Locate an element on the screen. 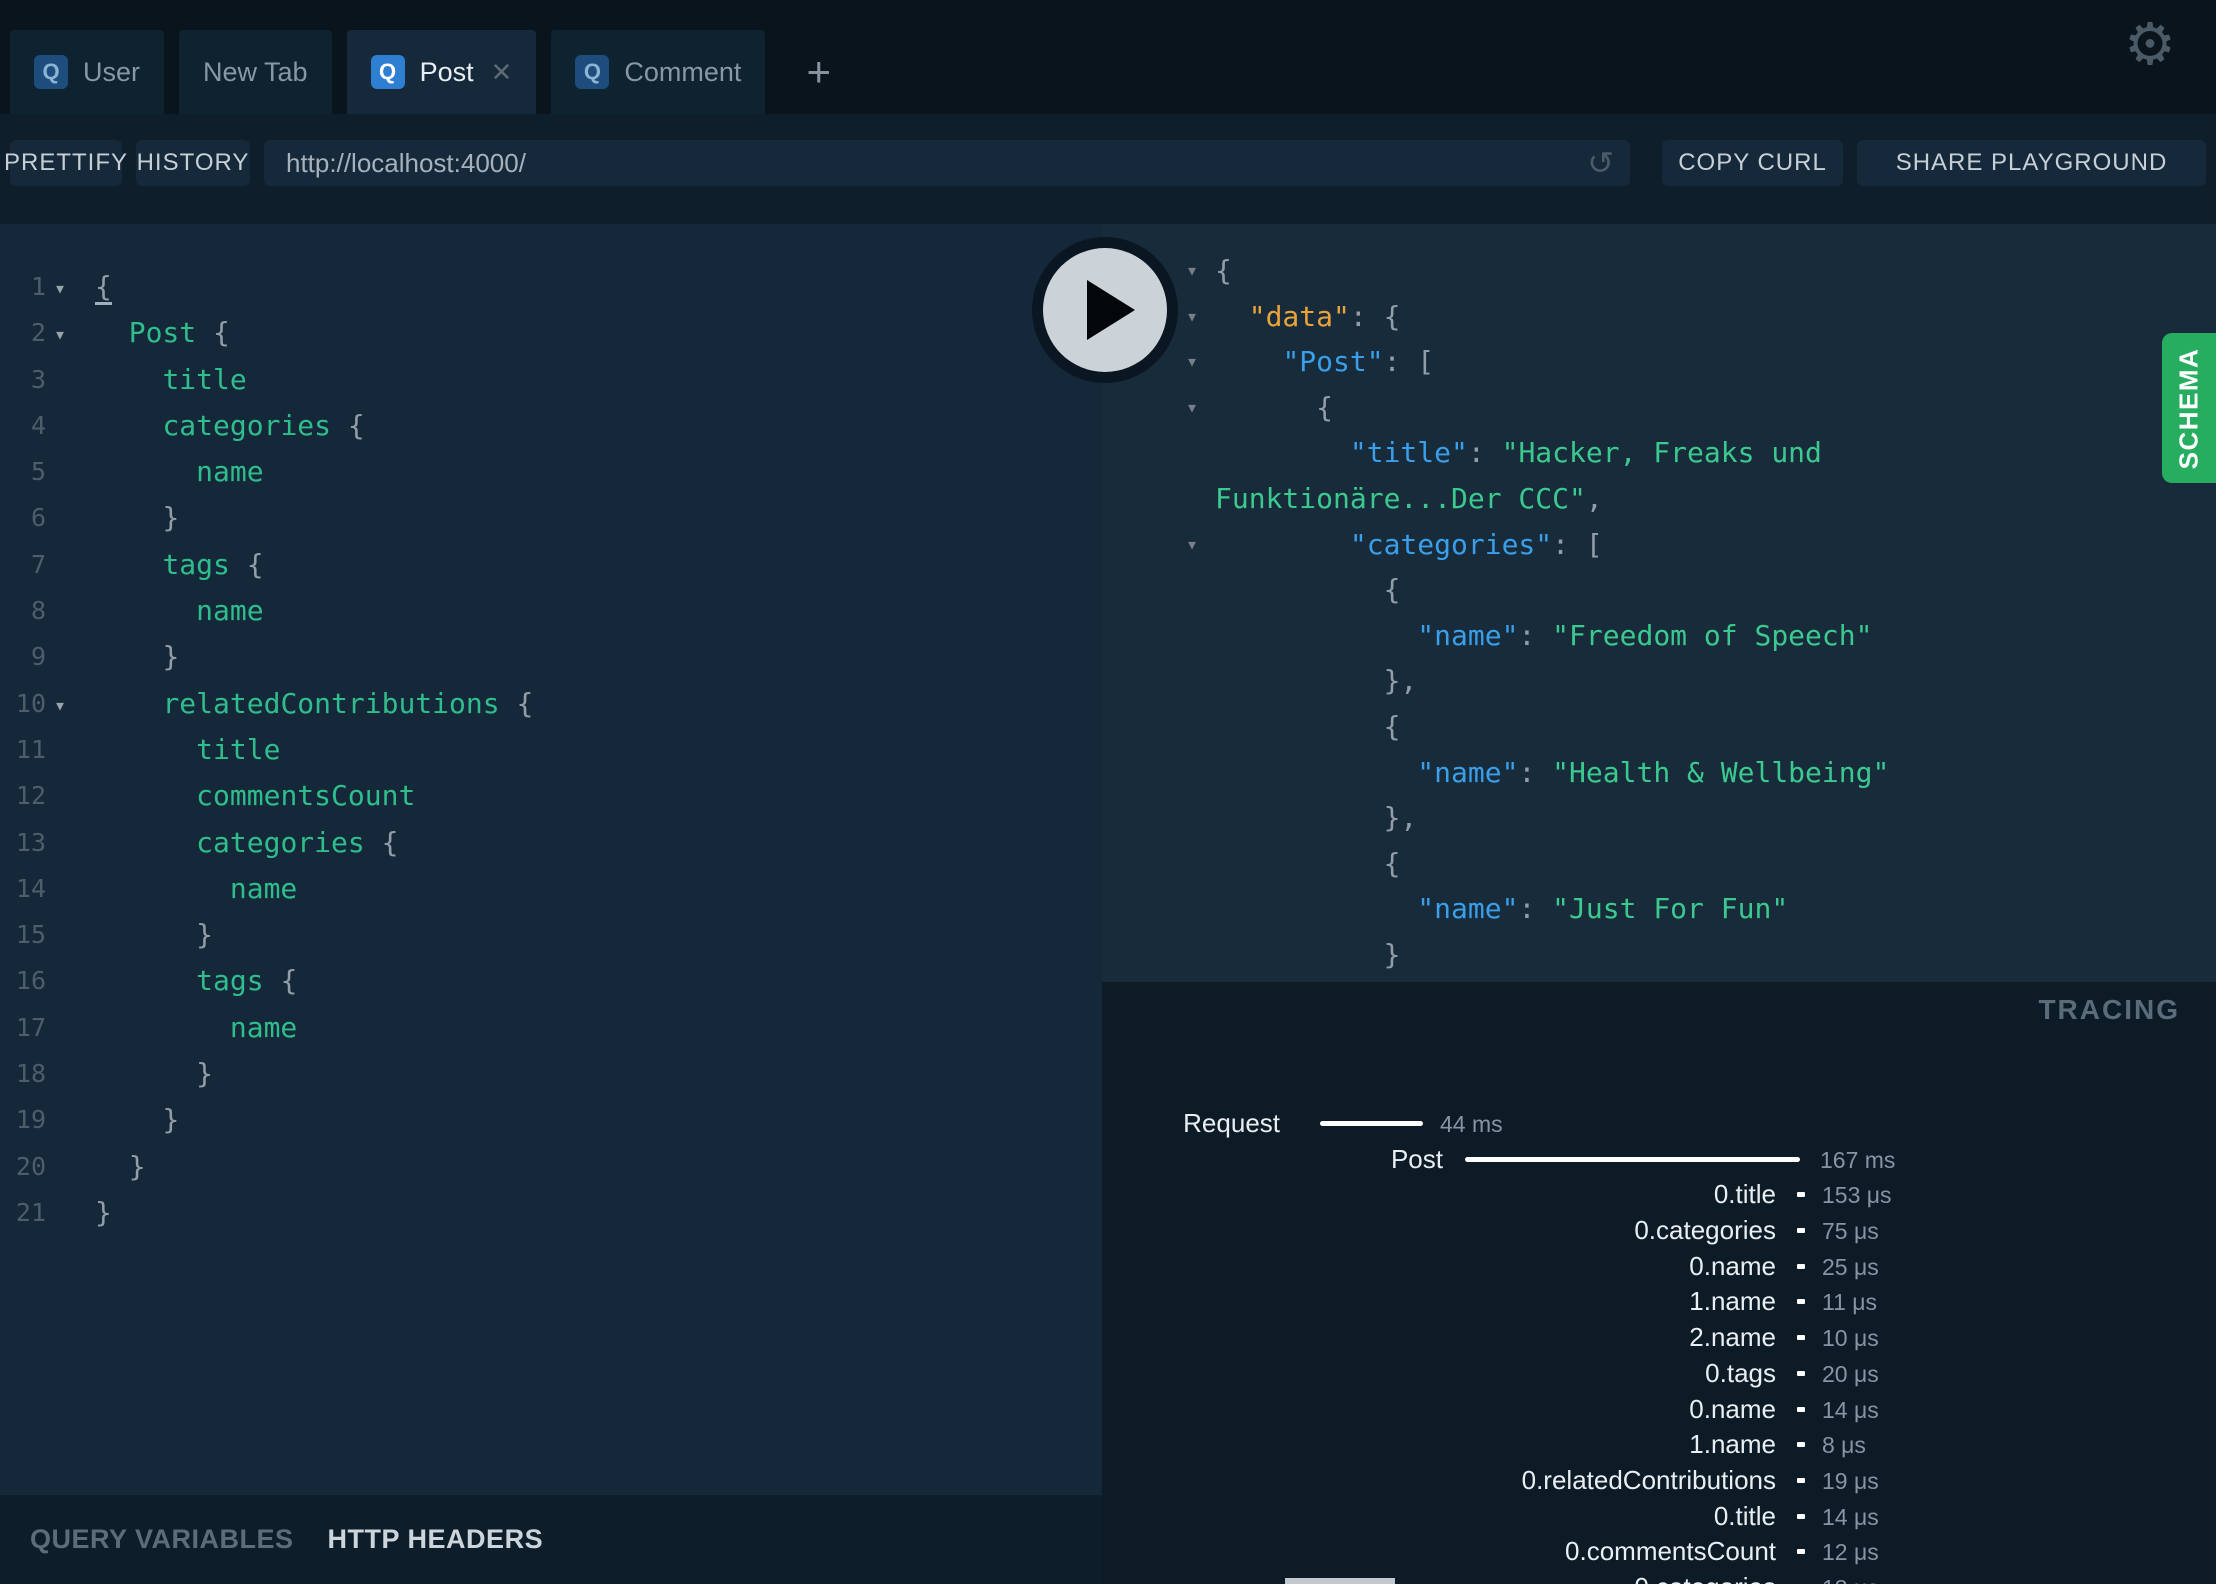 Image resolution: width=2216 pixels, height=1584 pixels. tab-user: Q User is located at coordinates (87, 72).